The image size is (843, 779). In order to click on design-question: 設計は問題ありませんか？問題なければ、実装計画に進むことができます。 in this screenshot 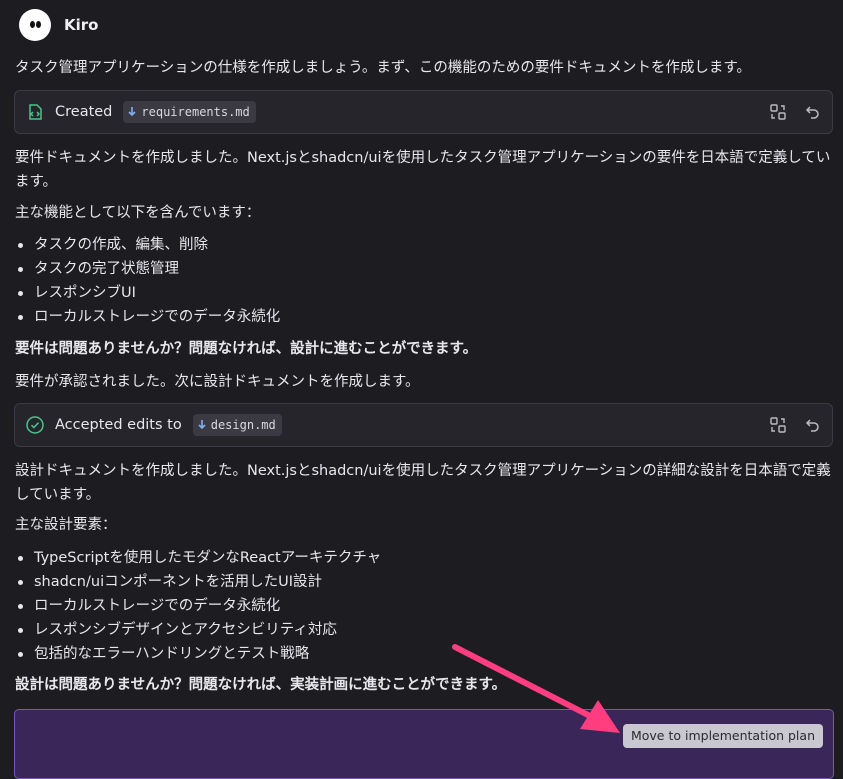, I will do `click(261, 685)`.